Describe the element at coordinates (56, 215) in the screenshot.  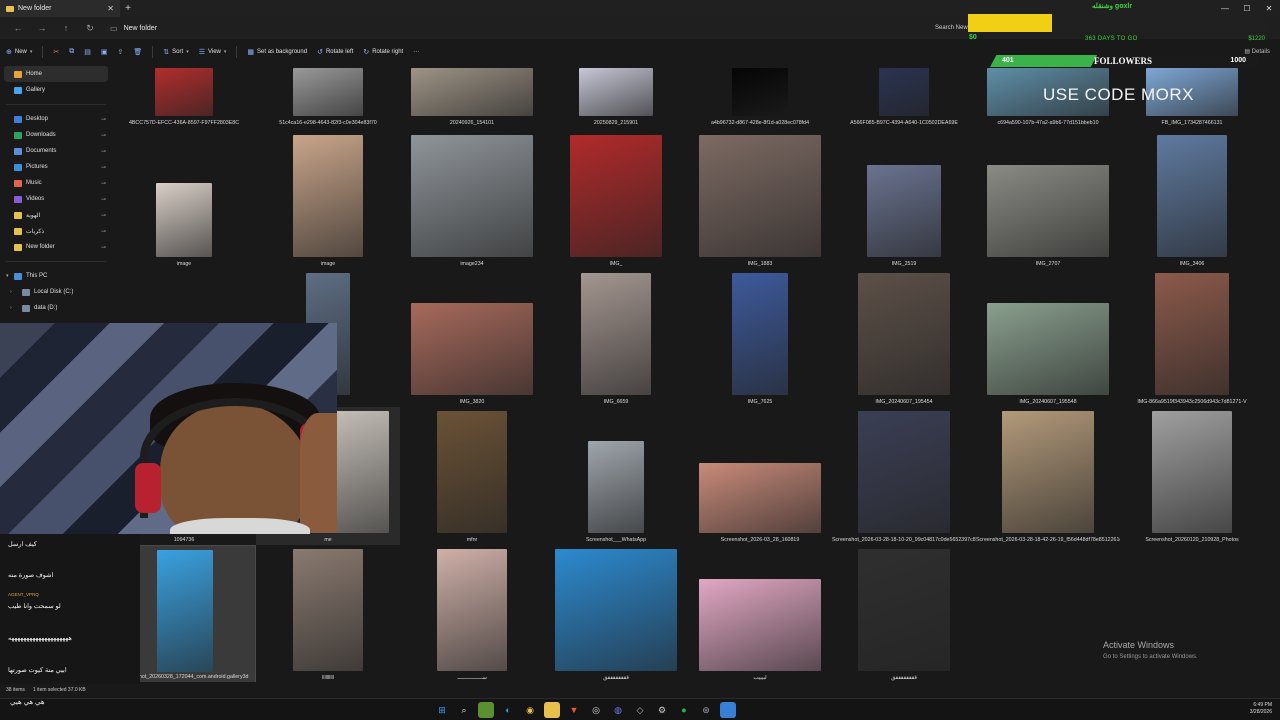
I see `sidebar-item-pinned: الهوية ⊸` at that location.